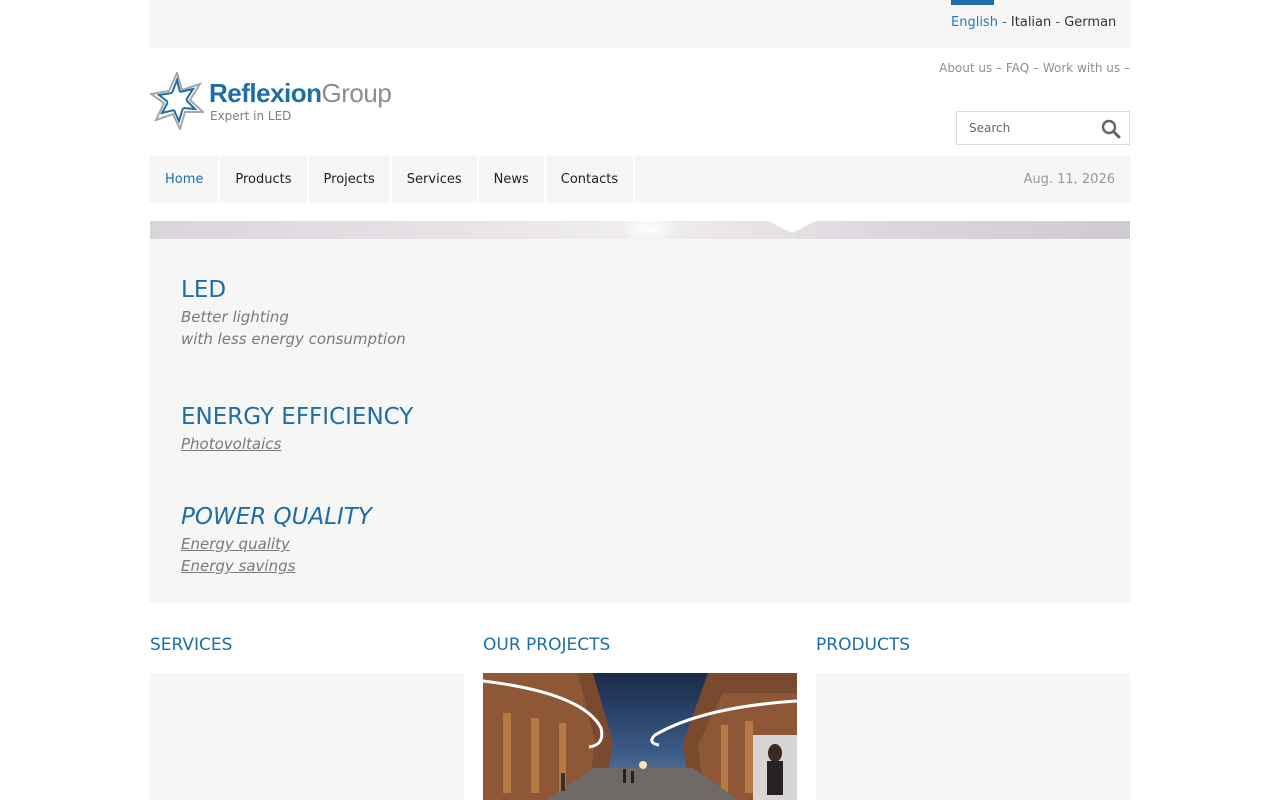  What do you see at coordinates (307, 736) in the screenshot?
I see `services-card` at bounding box center [307, 736].